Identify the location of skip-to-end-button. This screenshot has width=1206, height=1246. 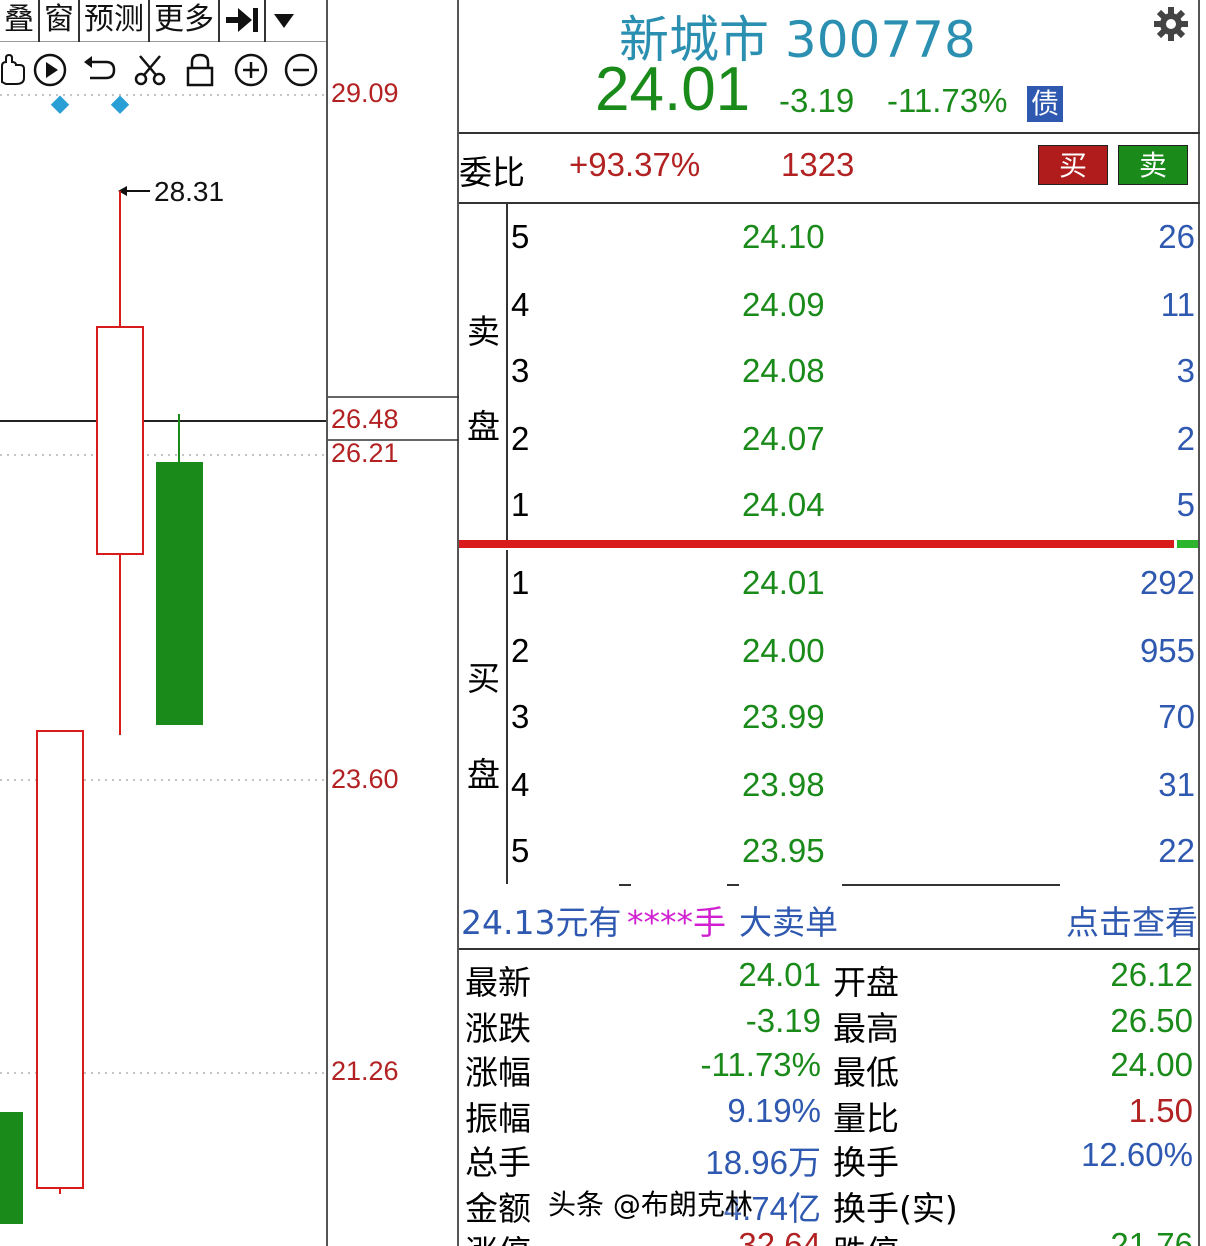
(243, 21).